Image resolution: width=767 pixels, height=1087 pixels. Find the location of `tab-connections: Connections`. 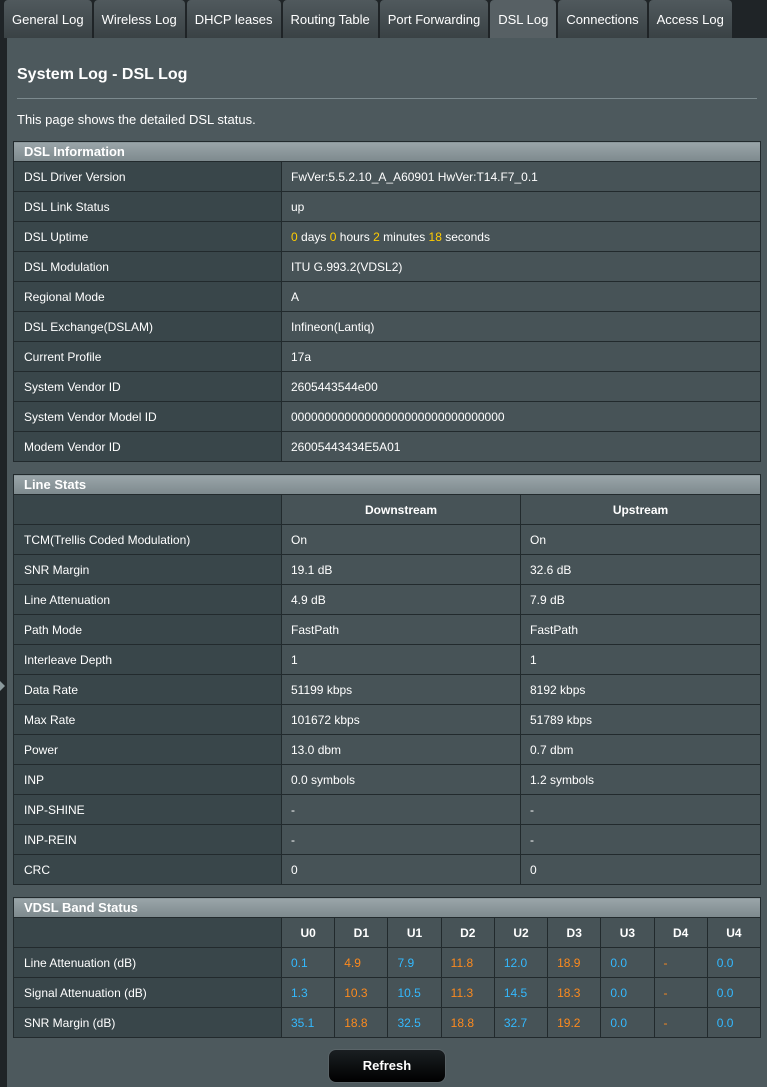

tab-connections: Connections is located at coordinates (602, 19).